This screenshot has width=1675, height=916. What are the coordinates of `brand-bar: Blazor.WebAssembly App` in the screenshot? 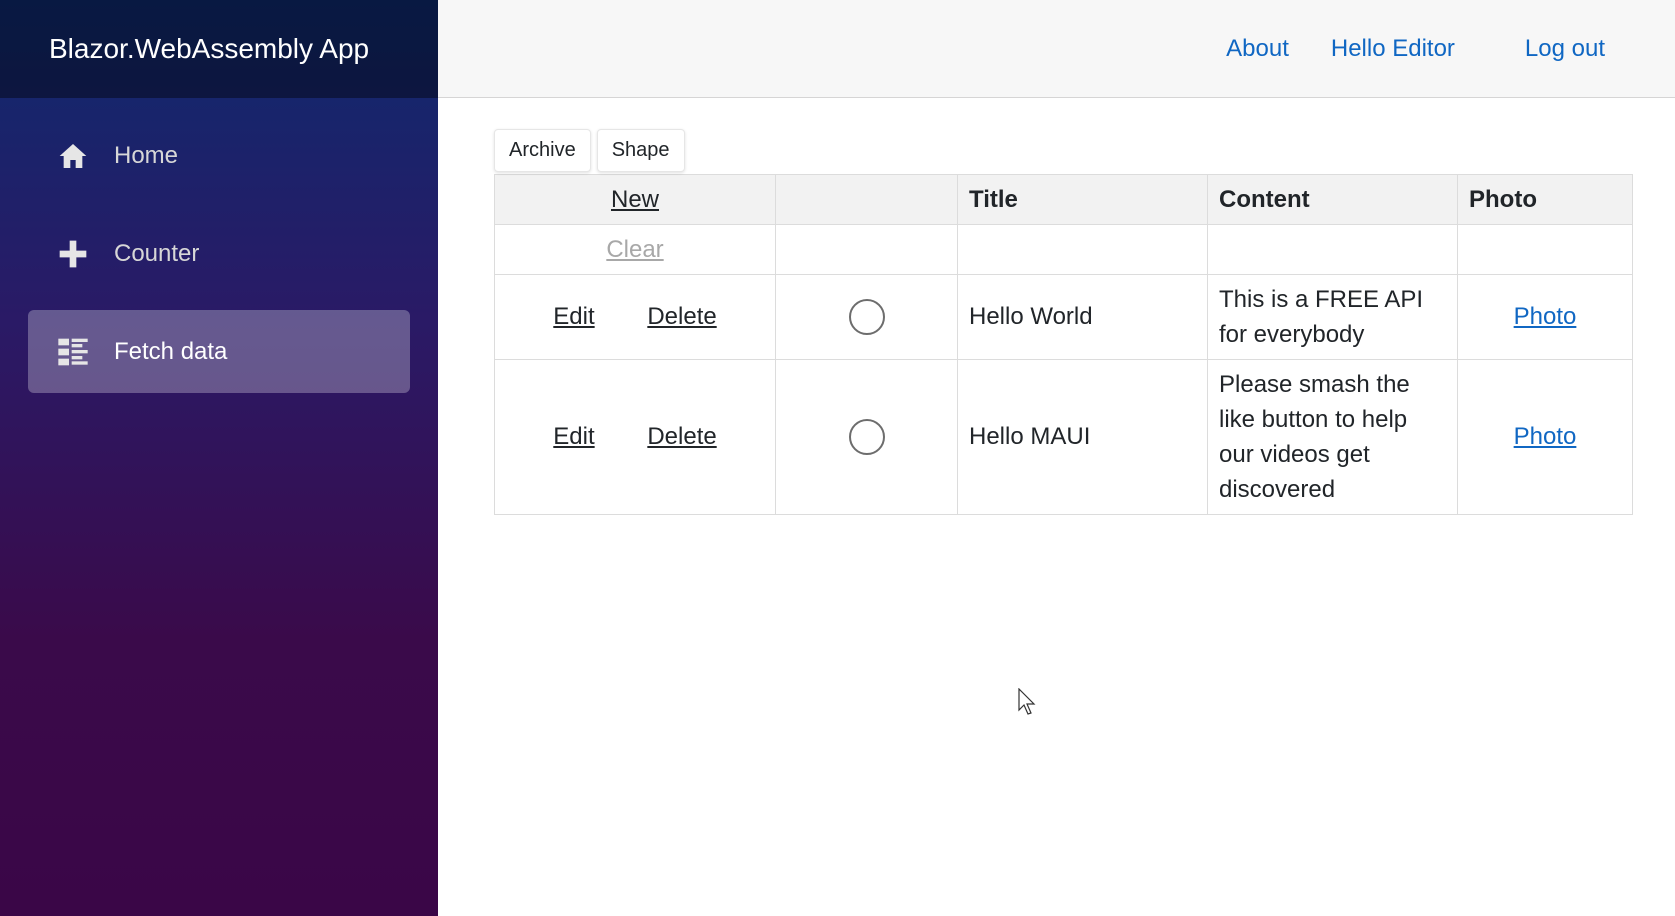 It's located at (219, 49).